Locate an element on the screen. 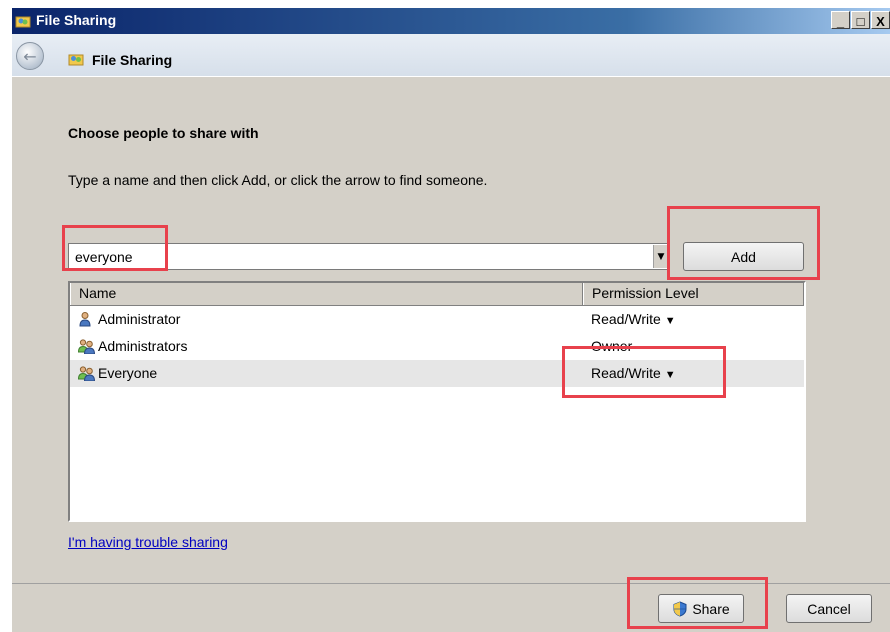 The width and height of the screenshot is (890, 632). row-name: Everyone is located at coordinates (128, 373).